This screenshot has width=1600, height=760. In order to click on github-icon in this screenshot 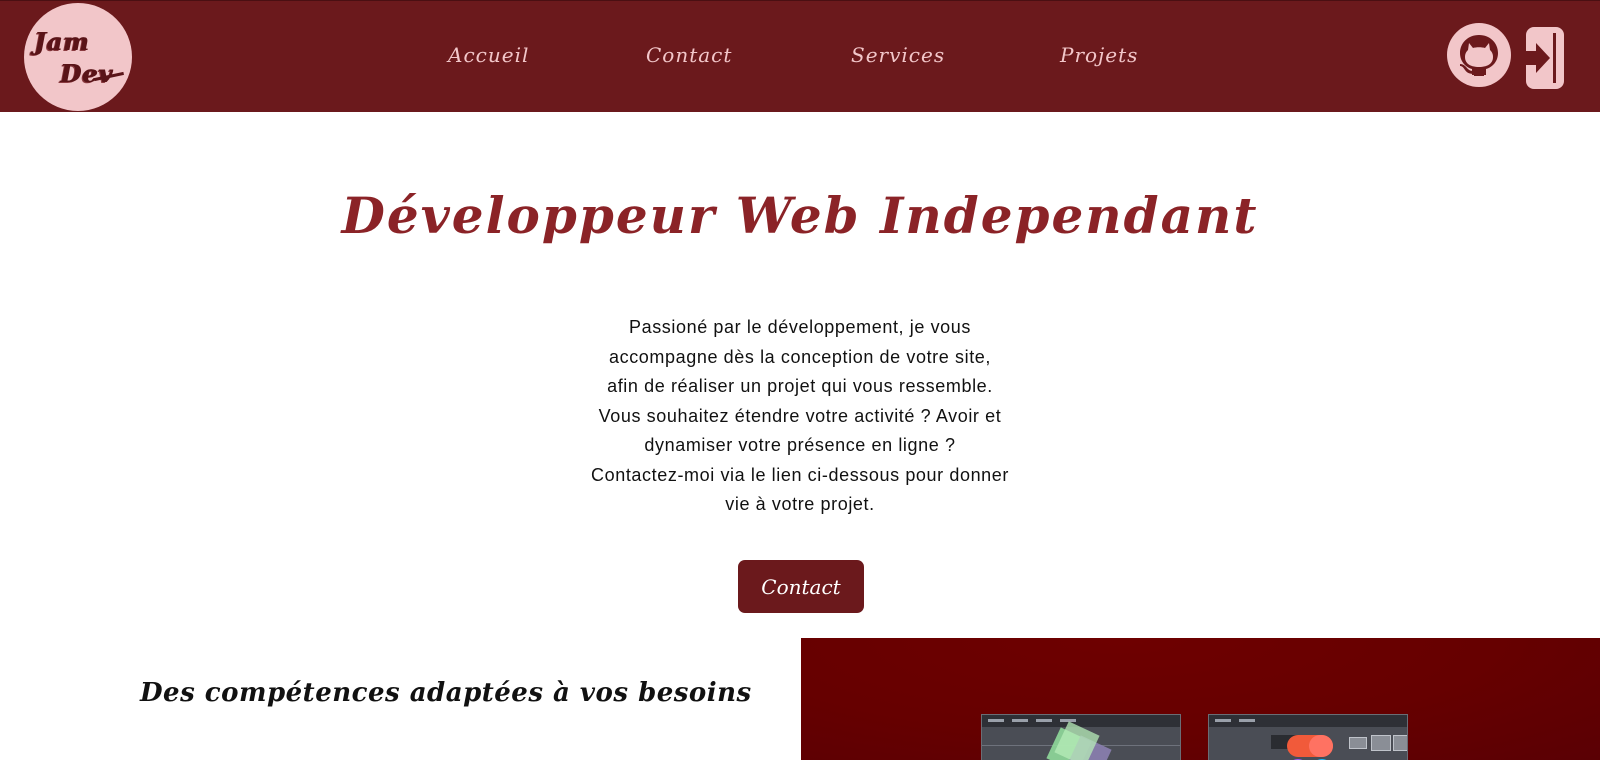, I will do `click(1479, 55)`.